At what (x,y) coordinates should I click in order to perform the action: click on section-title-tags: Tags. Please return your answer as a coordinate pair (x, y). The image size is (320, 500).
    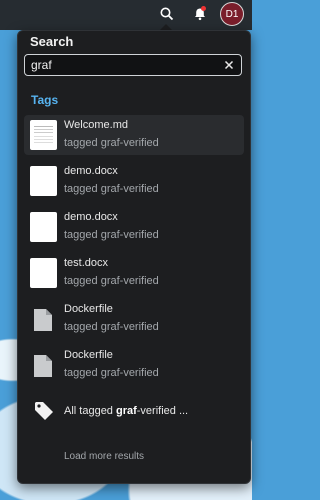
    Looking at the image, I should click on (45, 100).